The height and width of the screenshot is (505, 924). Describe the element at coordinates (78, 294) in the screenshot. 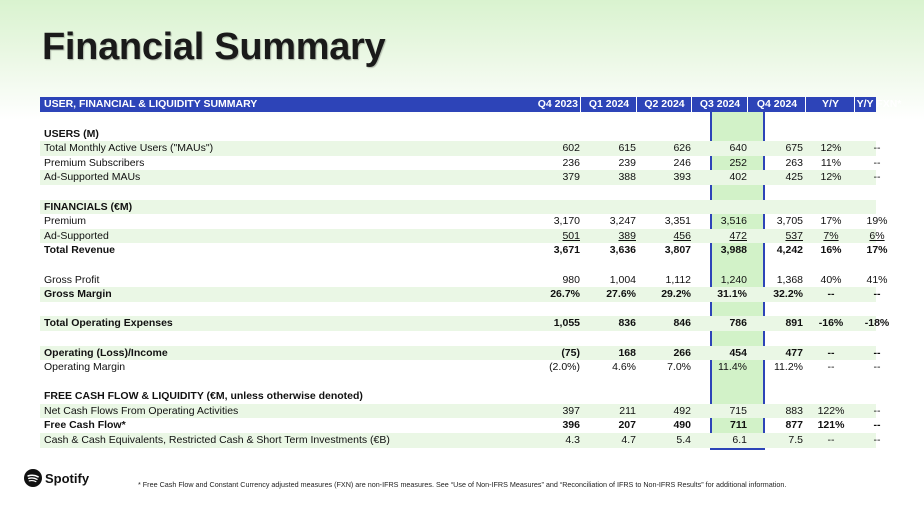

I see `row-label: Gross Margin` at that location.